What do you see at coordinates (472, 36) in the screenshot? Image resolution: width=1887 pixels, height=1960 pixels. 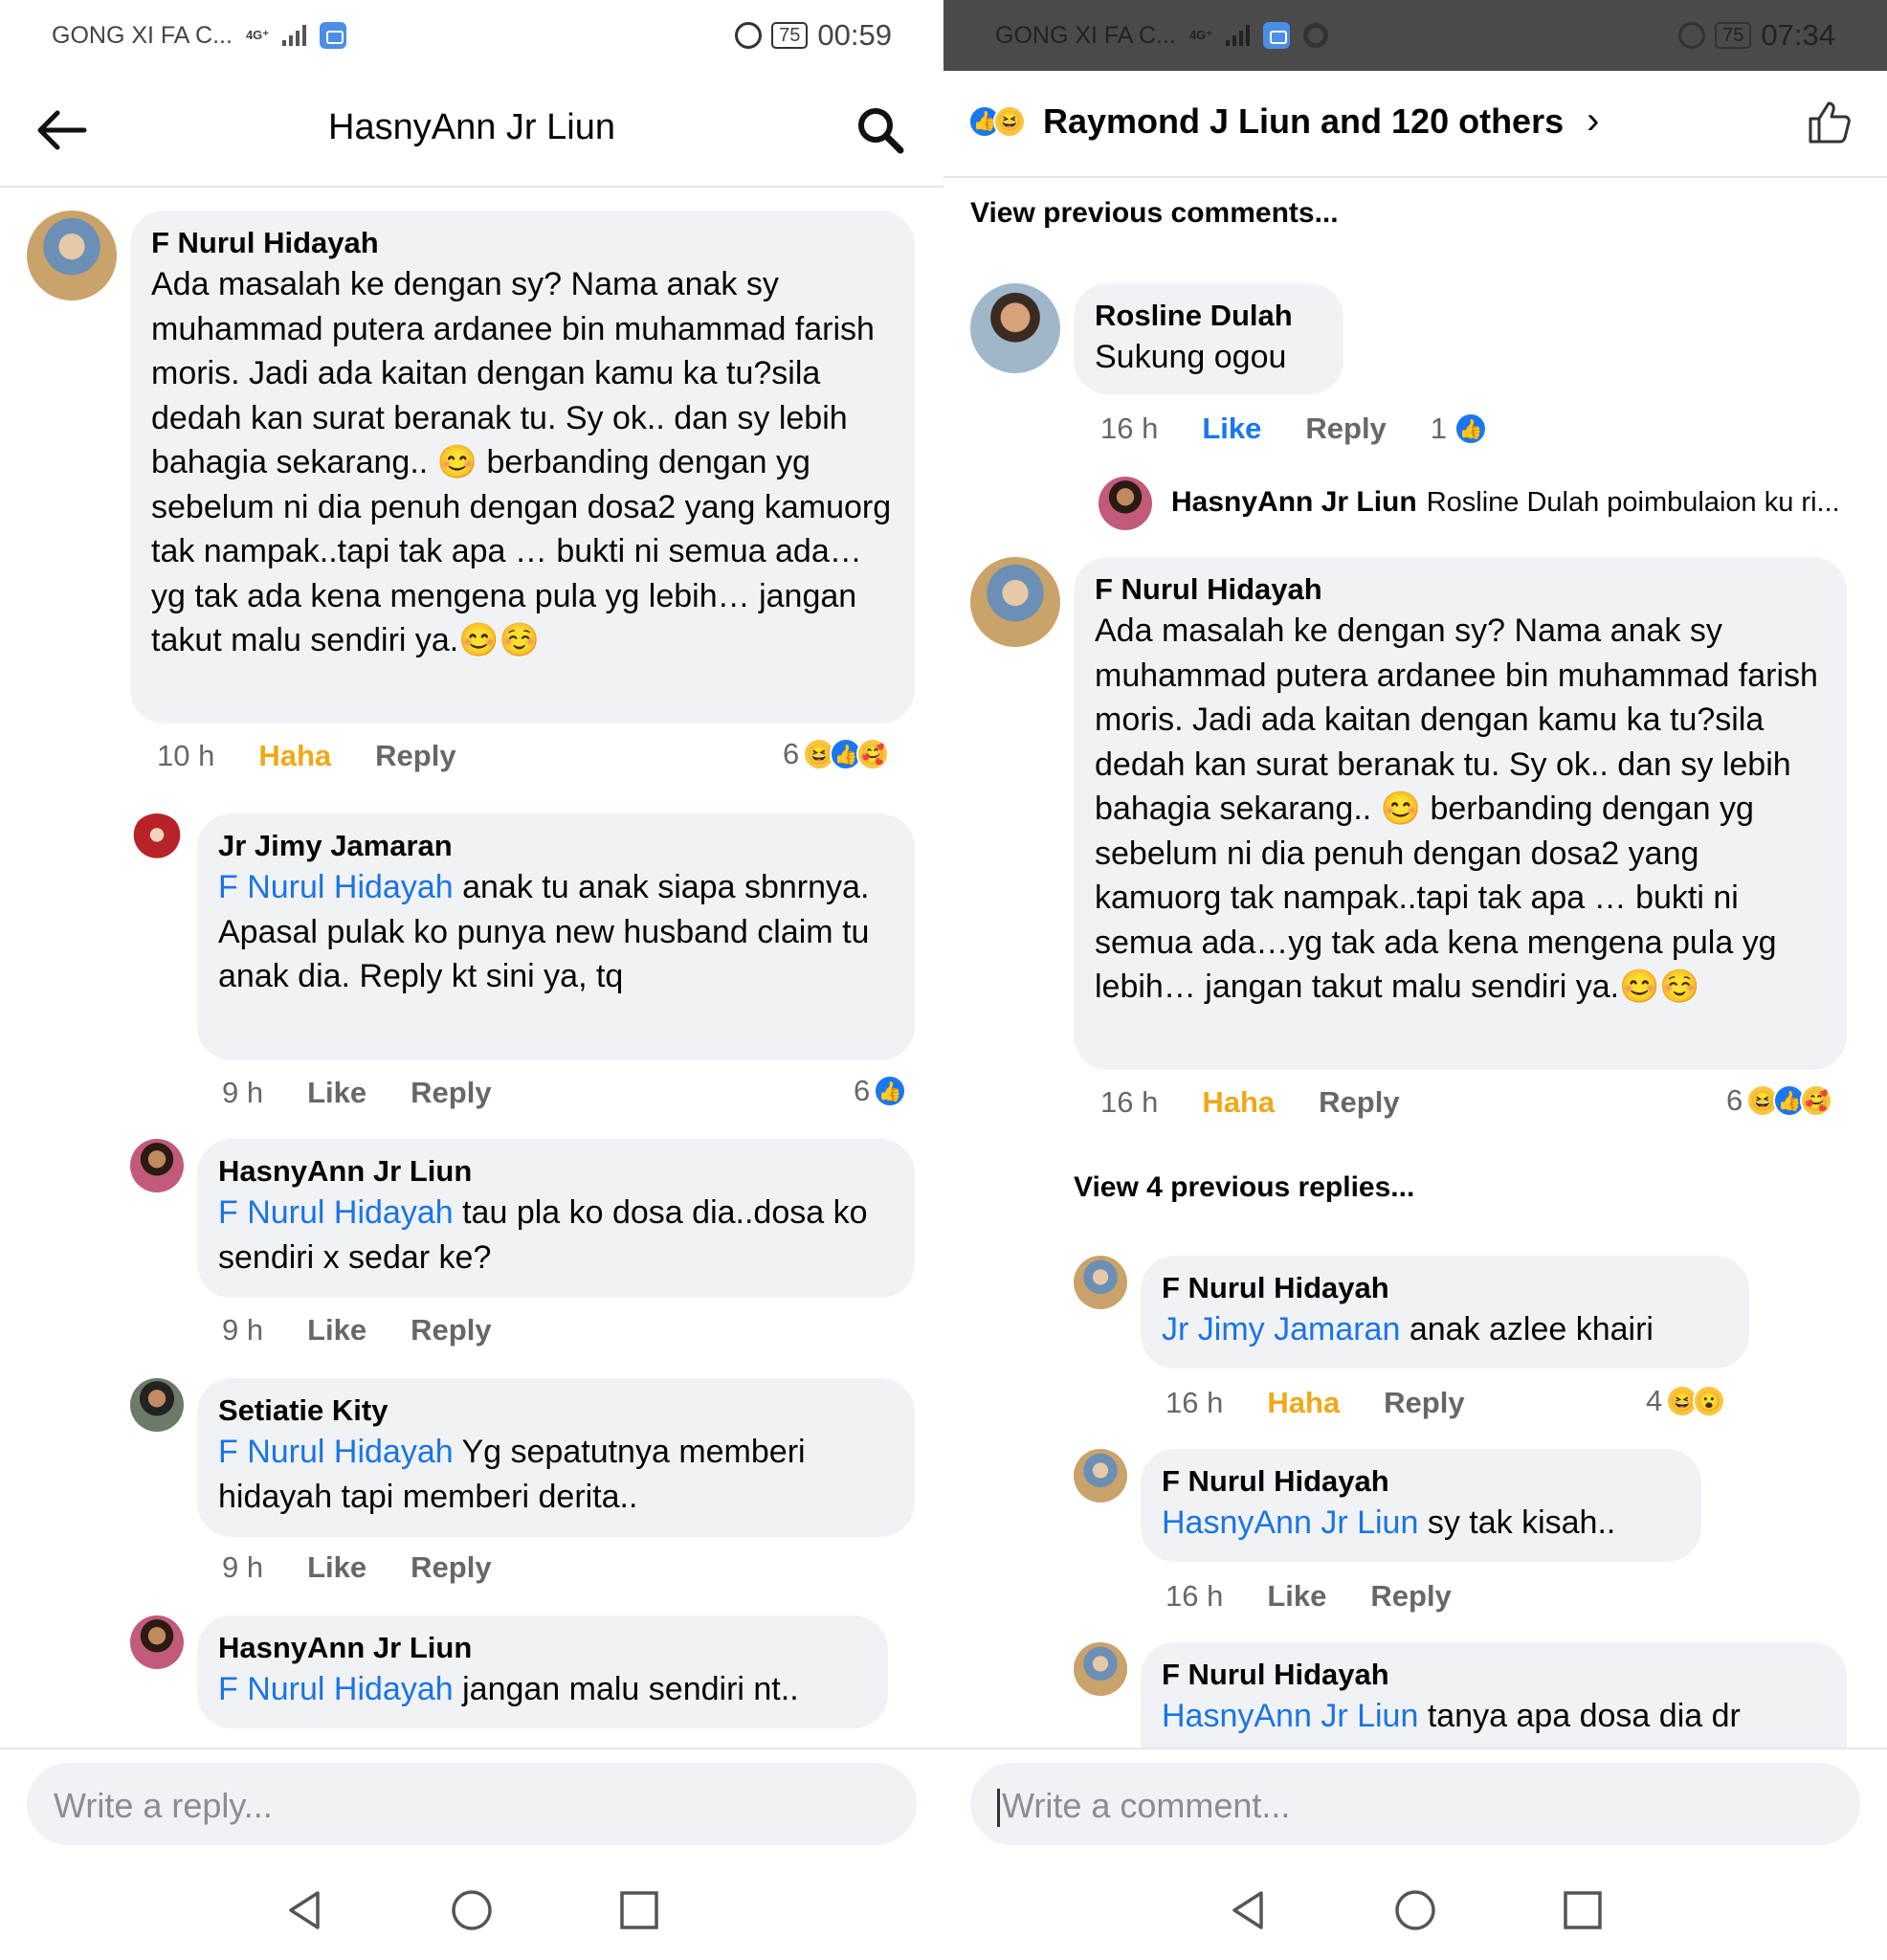 I see `status-bar: GONG XI FA C... 4G⁺ 75 00:59` at bounding box center [472, 36].